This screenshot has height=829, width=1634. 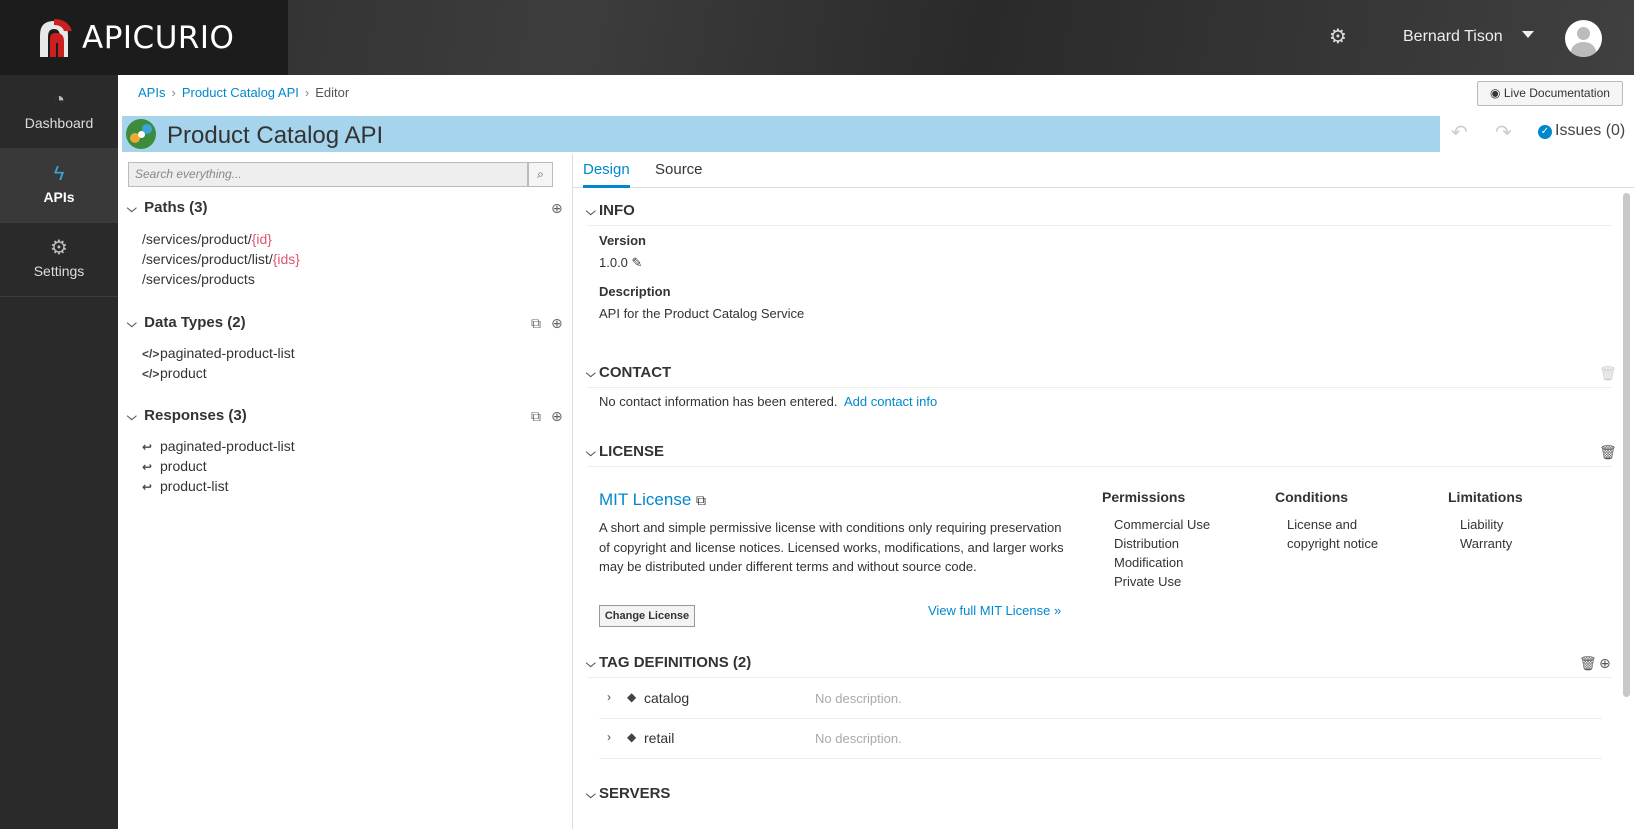 I want to click on api-logo-icon, so click(x=141, y=134).